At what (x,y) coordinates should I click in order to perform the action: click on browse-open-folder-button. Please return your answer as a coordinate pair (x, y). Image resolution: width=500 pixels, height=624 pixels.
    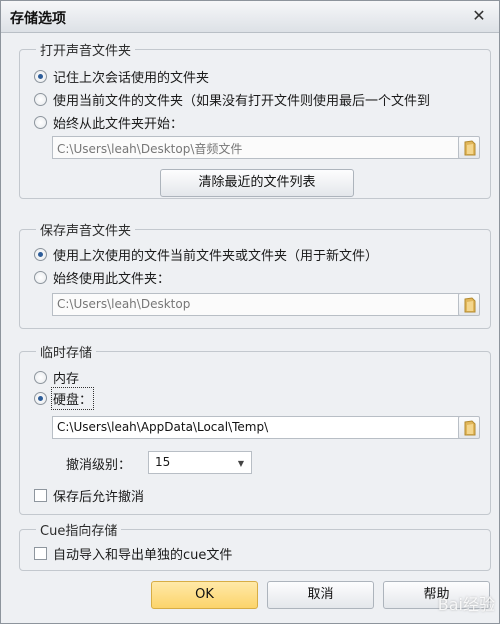
    Looking at the image, I should click on (469, 147).